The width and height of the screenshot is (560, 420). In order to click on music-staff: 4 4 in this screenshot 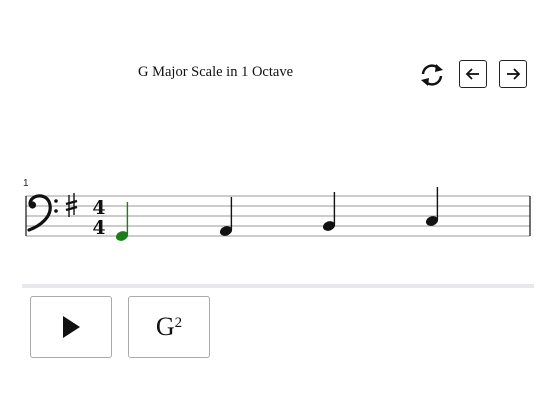, I will do `click(278, 214)`.